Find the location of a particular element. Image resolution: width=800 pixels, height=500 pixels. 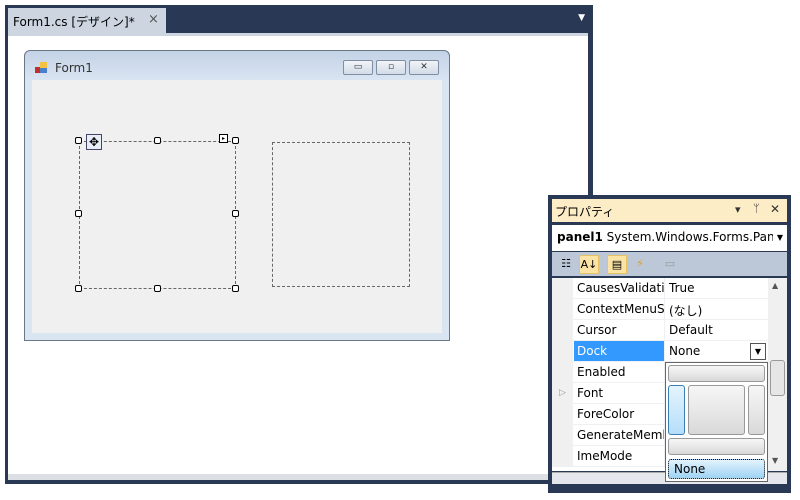

close-button: ✕ is located at coordinates (424, 67).